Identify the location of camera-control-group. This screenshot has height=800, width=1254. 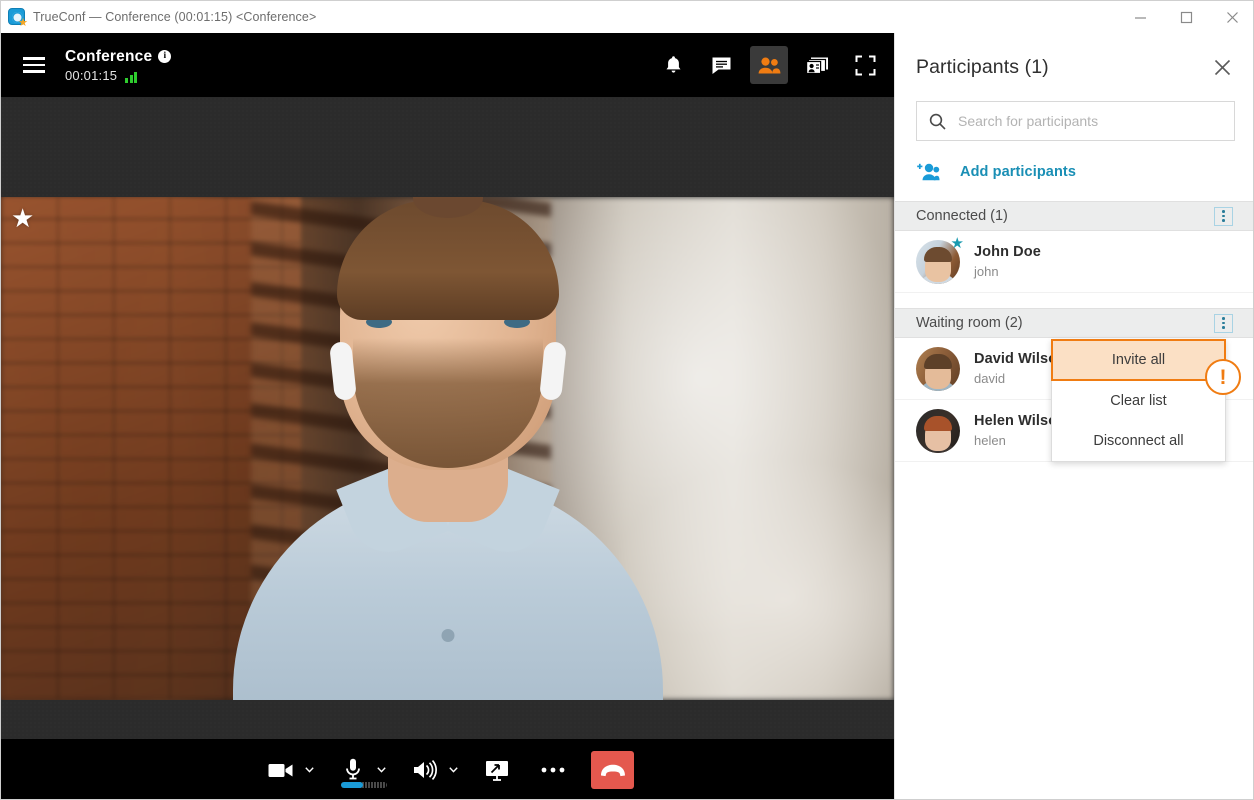
(289, 770).